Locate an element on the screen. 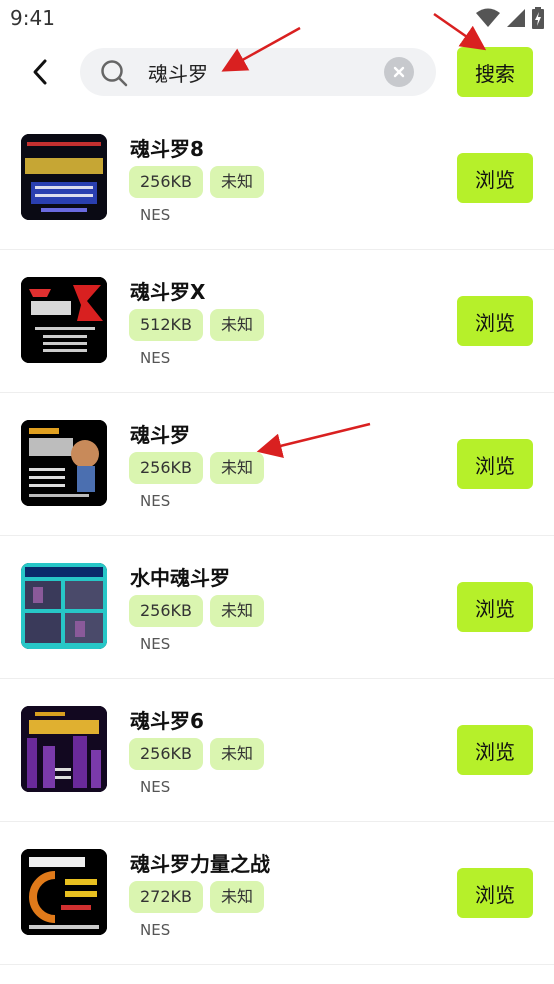  clear-search-button is located at coordinates (399, 72).